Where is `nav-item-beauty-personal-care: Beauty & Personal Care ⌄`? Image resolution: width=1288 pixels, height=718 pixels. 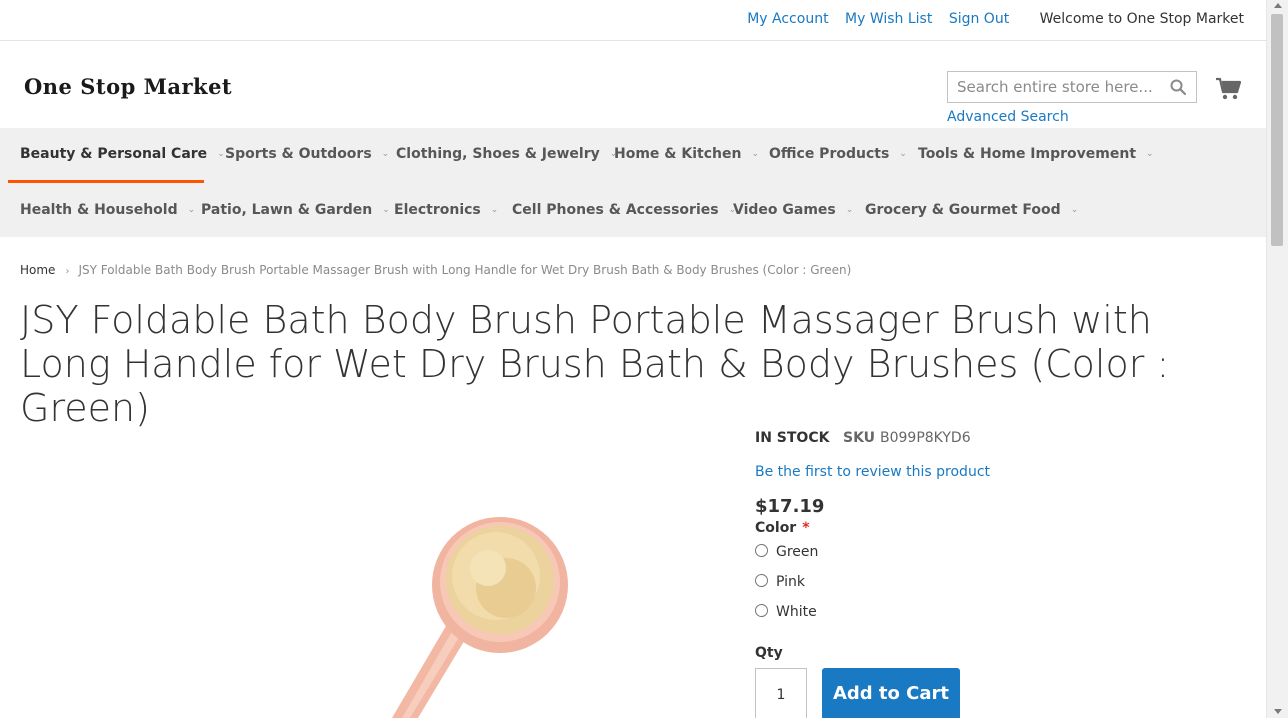 nav-item-beauty-personal-care: Beauty & Personal Care ⌄ is located at coordinates (122, 154).